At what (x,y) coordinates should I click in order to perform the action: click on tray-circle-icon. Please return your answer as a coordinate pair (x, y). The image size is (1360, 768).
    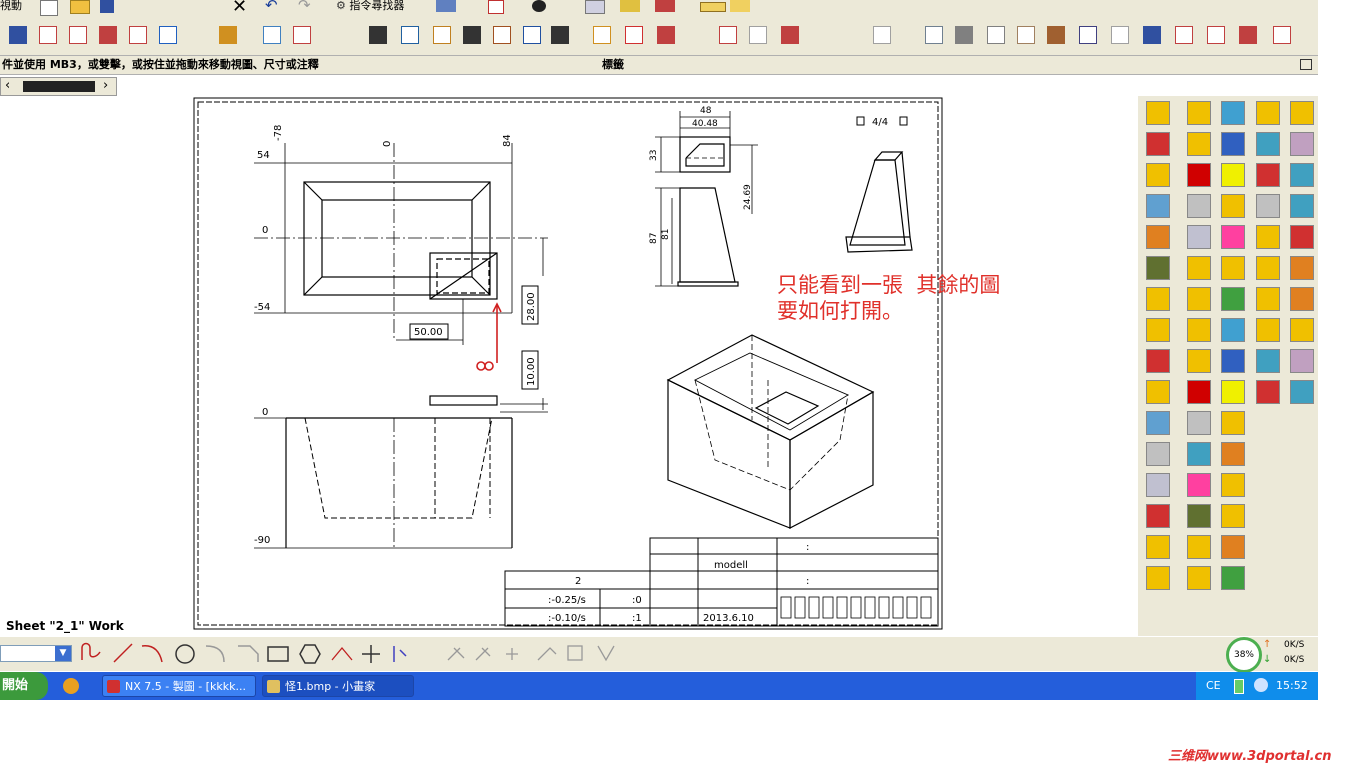
    Looking at the image, I should click on (1261, 685).